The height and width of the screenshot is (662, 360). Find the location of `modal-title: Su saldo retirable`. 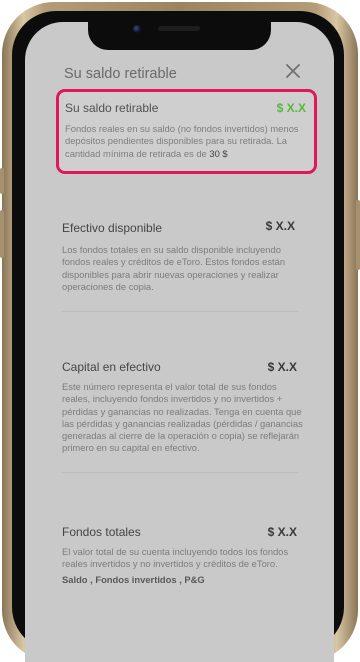

modal-title: Su saldo retirable is located at coordinates (120, 74).